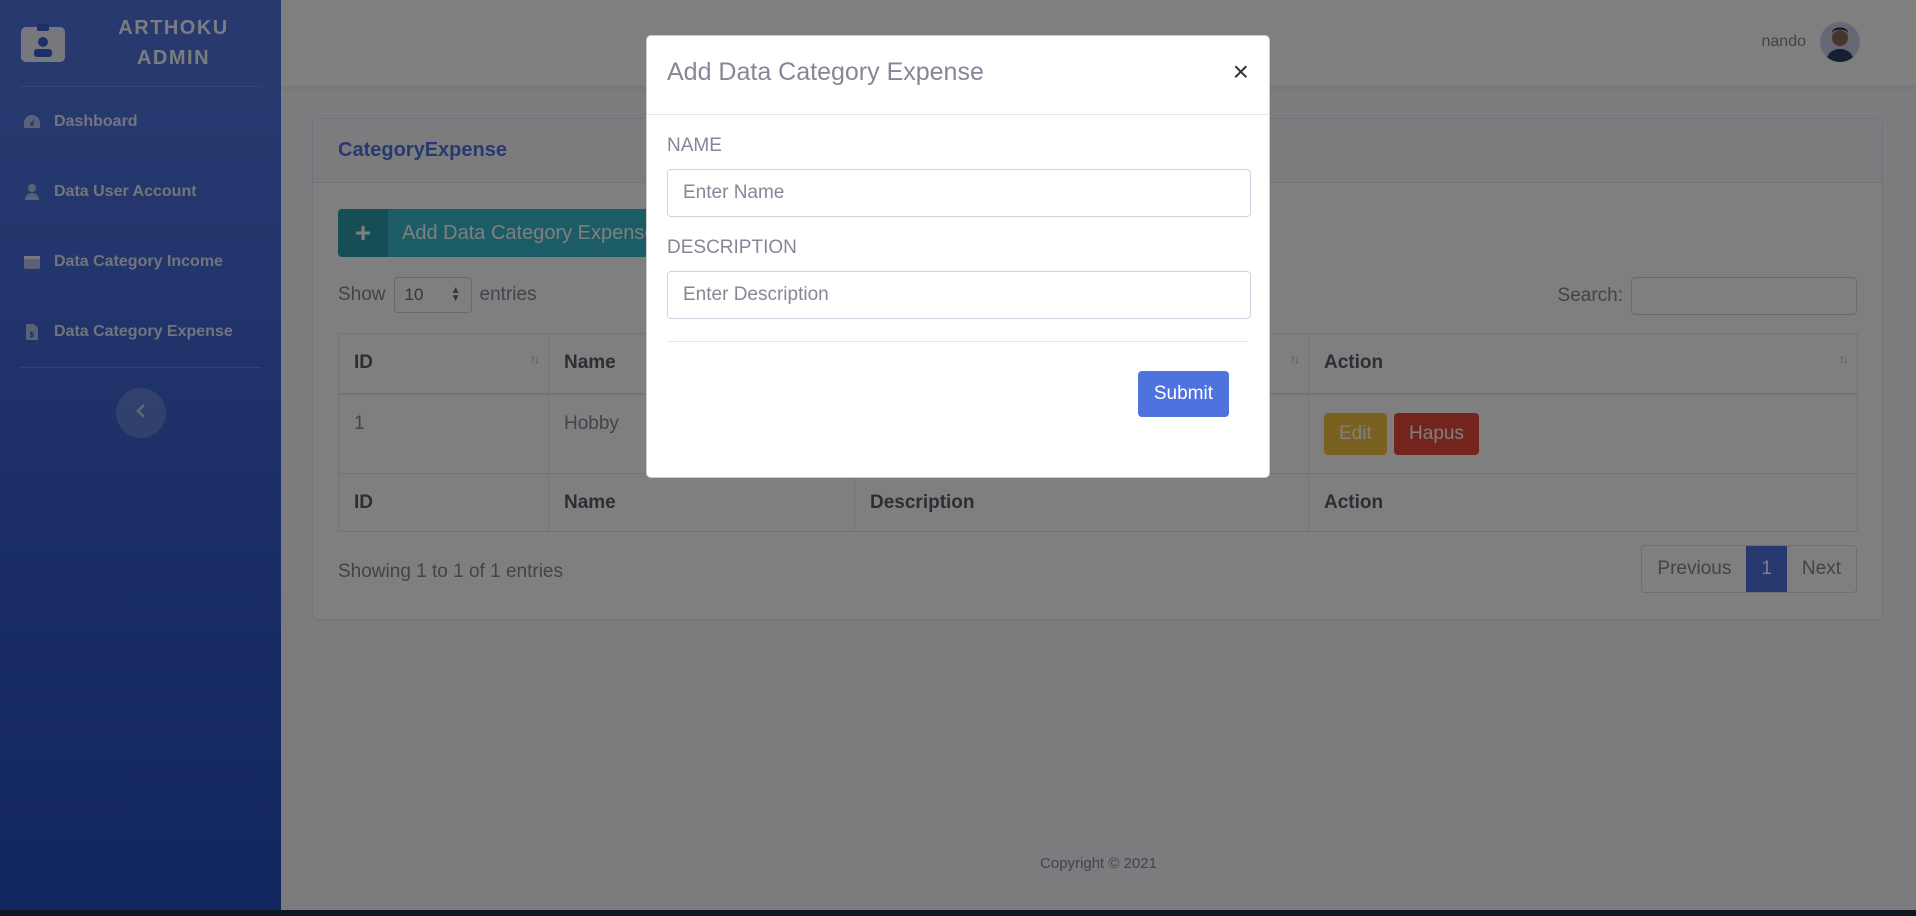 This screenshot has height=916, width=1916. I want to click on modal-divider, so click(958, 341).